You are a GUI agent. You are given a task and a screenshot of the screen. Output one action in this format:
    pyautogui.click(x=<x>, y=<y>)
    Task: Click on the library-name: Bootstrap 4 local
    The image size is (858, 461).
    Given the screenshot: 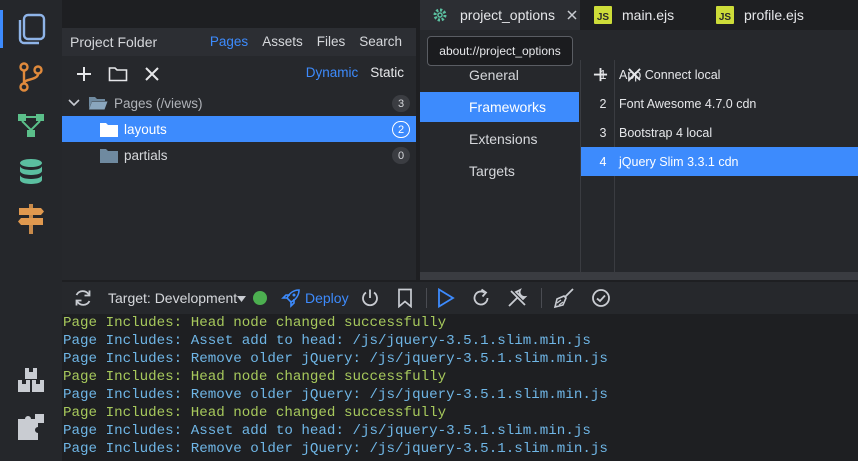 What is the action you would take?
    pyautogui.click(x=666, y=132)
    